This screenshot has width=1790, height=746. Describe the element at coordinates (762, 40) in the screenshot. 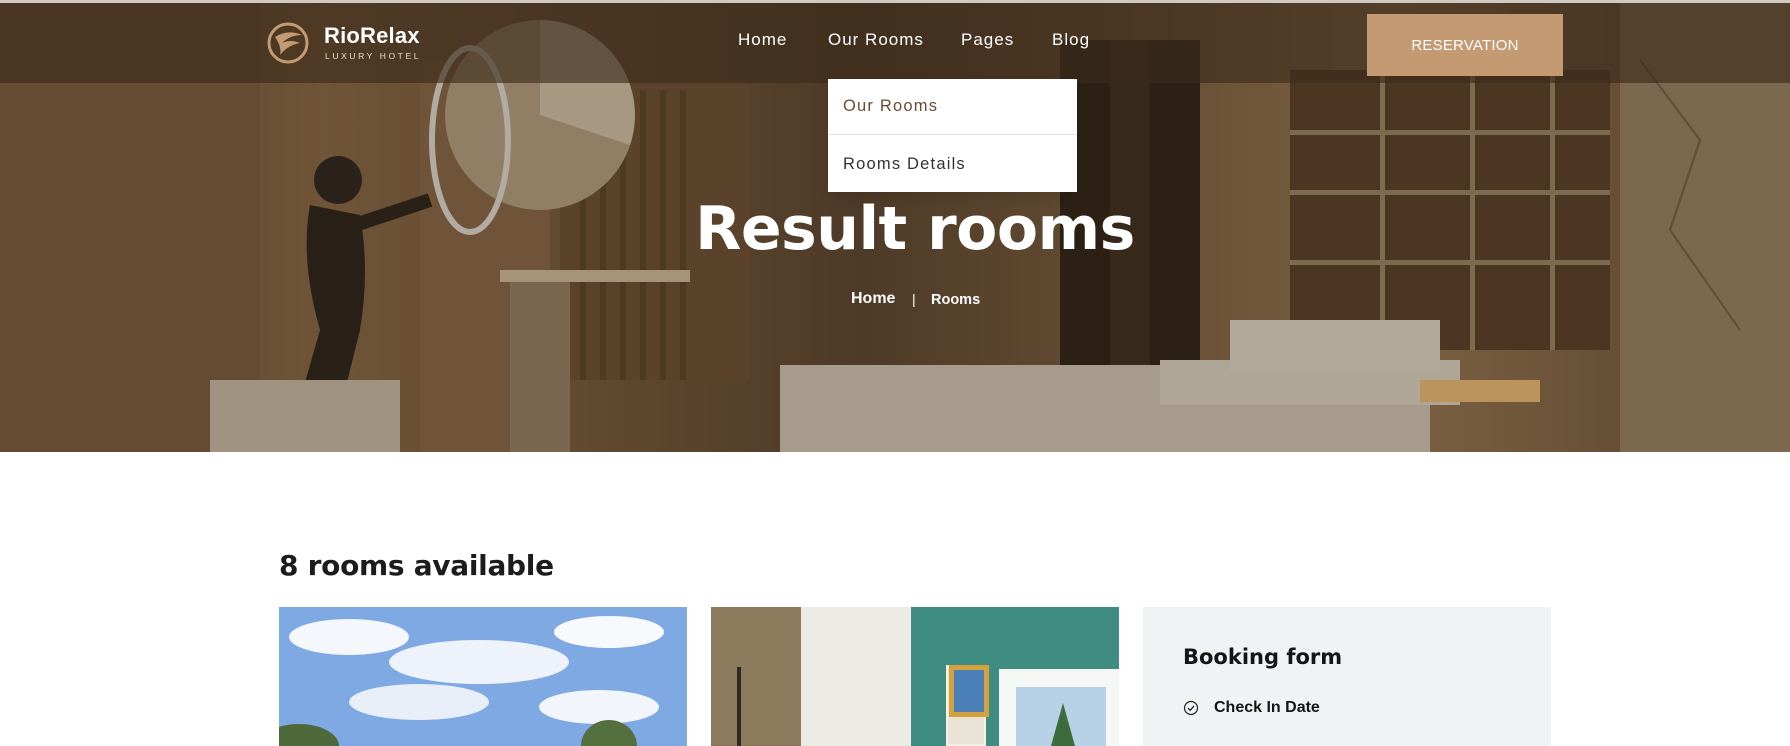

I see `nav-item-home: Home` at that location.